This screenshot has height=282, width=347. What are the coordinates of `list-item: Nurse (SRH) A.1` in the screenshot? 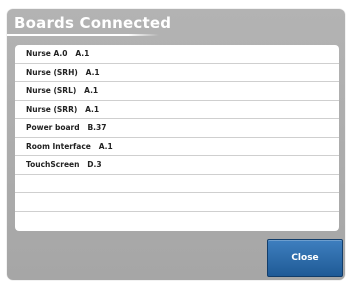 It's located at (177, 73).